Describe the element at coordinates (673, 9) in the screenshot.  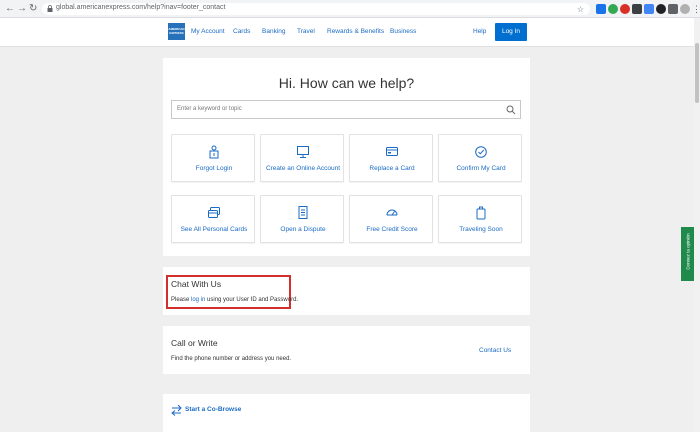
I see `sidebar-icon` at that location.